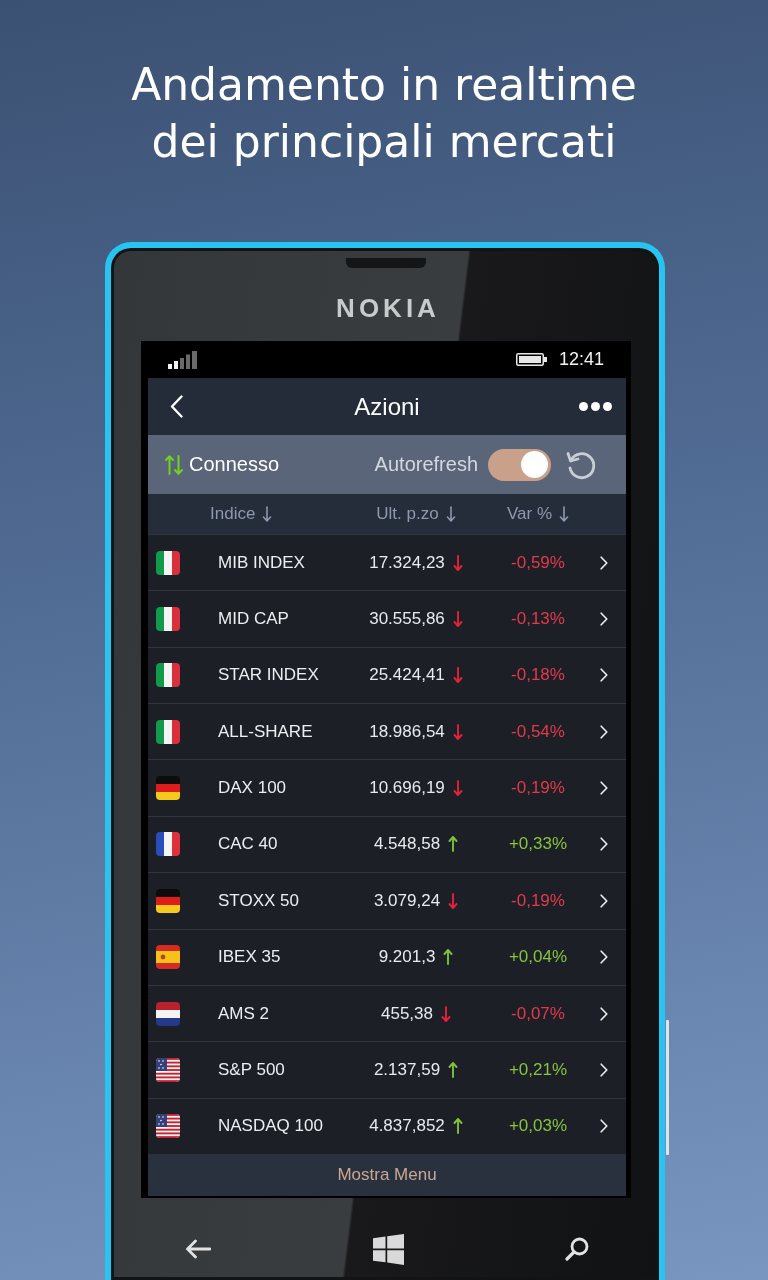 The width and height of the screenshot is (768, 1280). Describe the element at coordinates (266, 731) in the screenshot. I see `index-name: ALL-SHARE` at that location.